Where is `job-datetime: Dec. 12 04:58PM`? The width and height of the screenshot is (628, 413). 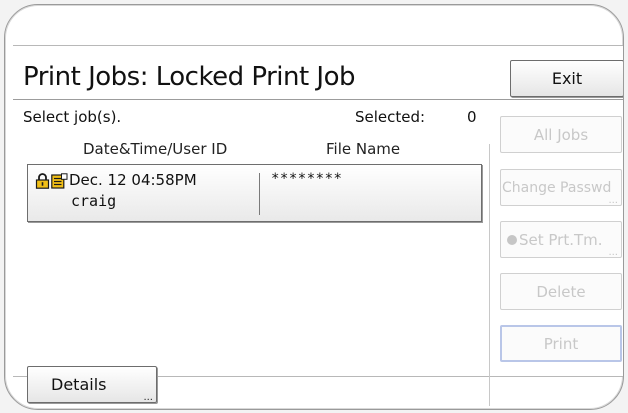
job-datetime: Dec. 12 04:58PM is located at coordinates (133, 180).